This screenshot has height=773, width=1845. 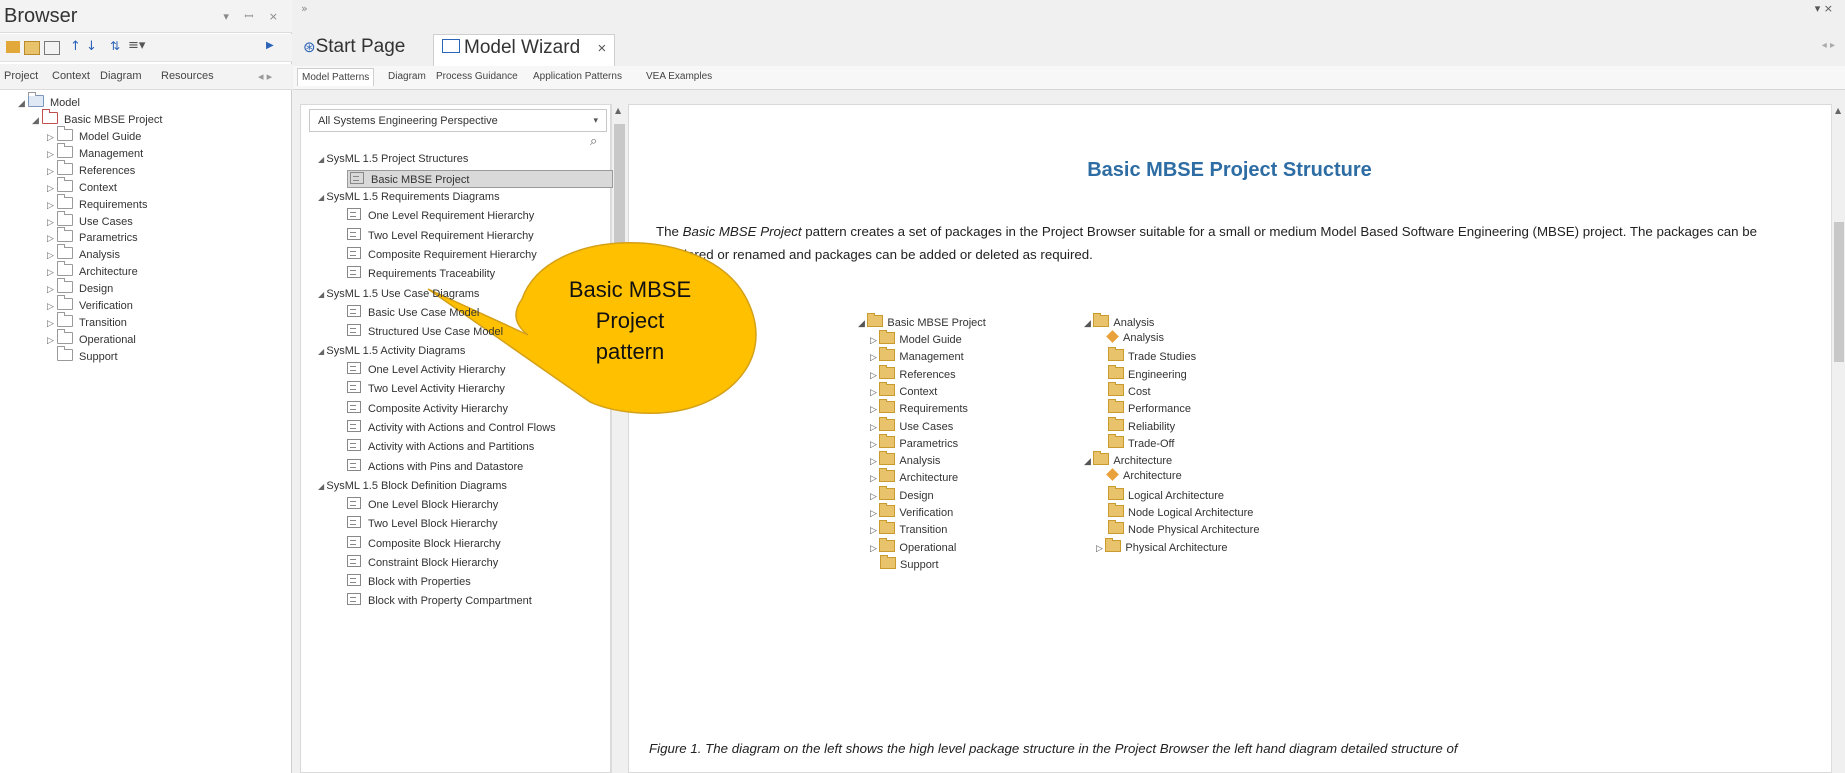 I want to click on pattern-list-scrollbar: ▲, so click(x=619, y=438).